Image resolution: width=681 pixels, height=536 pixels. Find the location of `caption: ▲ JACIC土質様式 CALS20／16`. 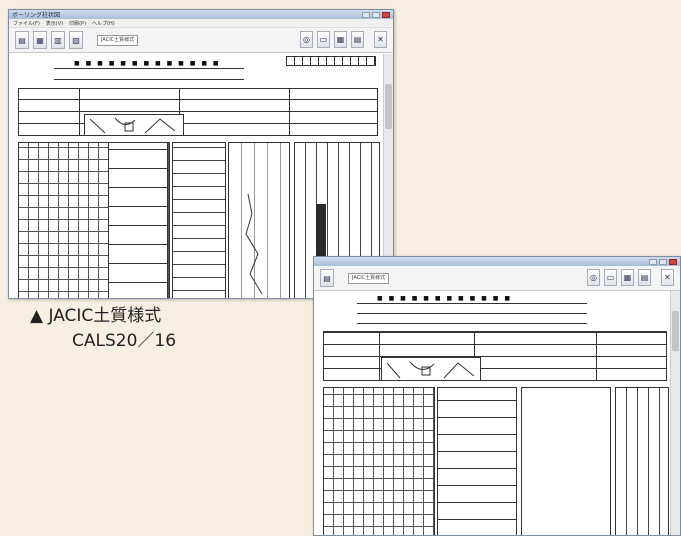

caption: ▲ JACIC土質様式 CALS20／16 is located at coordinates (103, 329).